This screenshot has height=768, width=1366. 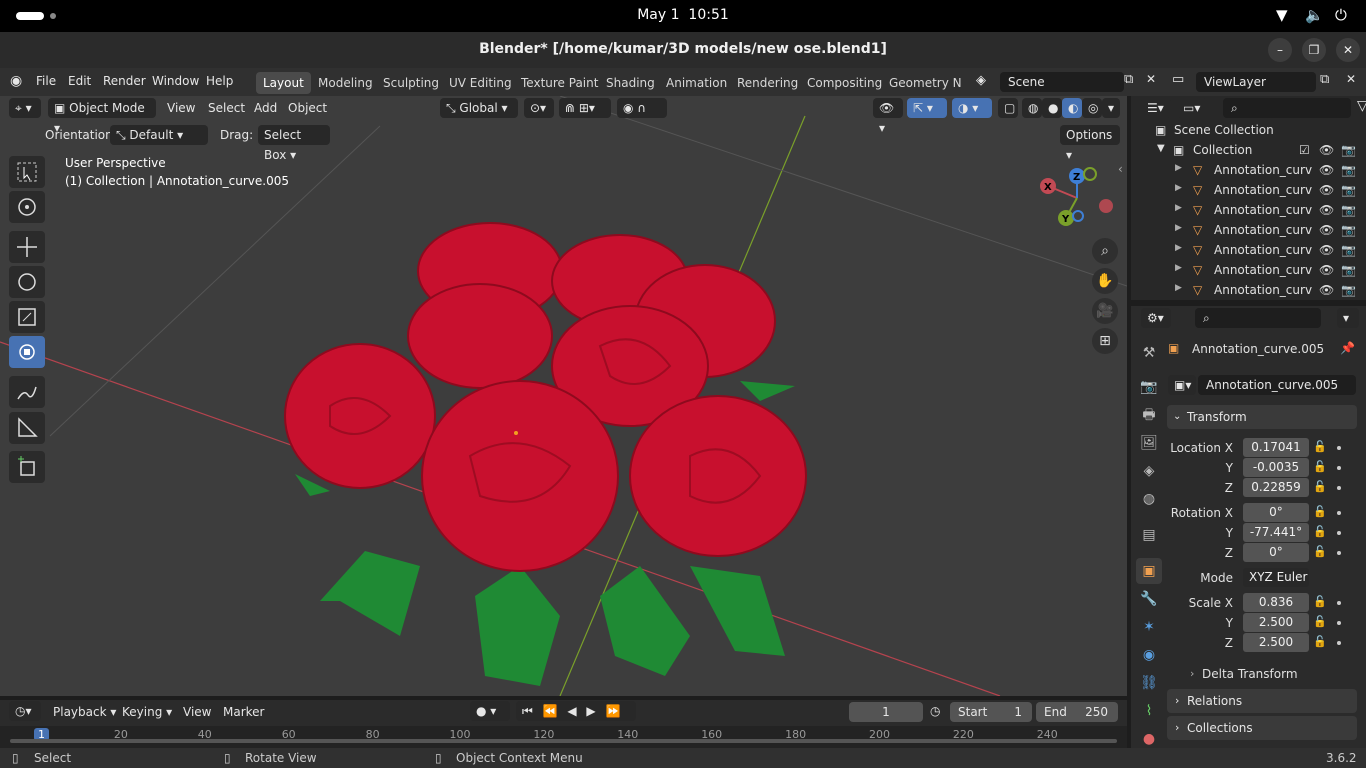 What do you see at coordinates (219, 81) in the screenshot?
I see `menu-help: Help` at bounding box center [219, 81].